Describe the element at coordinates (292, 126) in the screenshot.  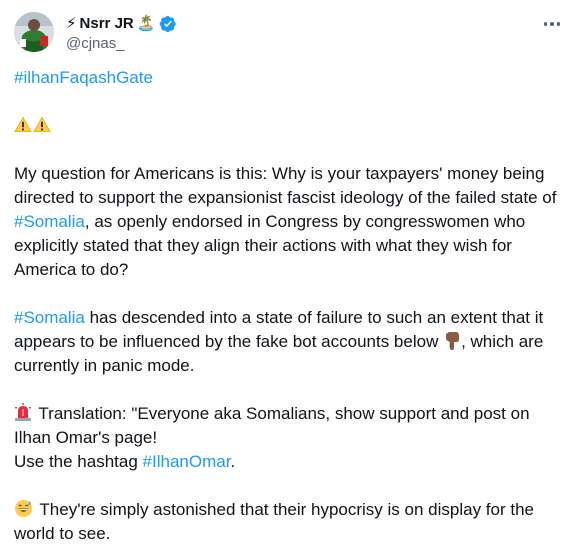
I see `warning-emojis` at that location.